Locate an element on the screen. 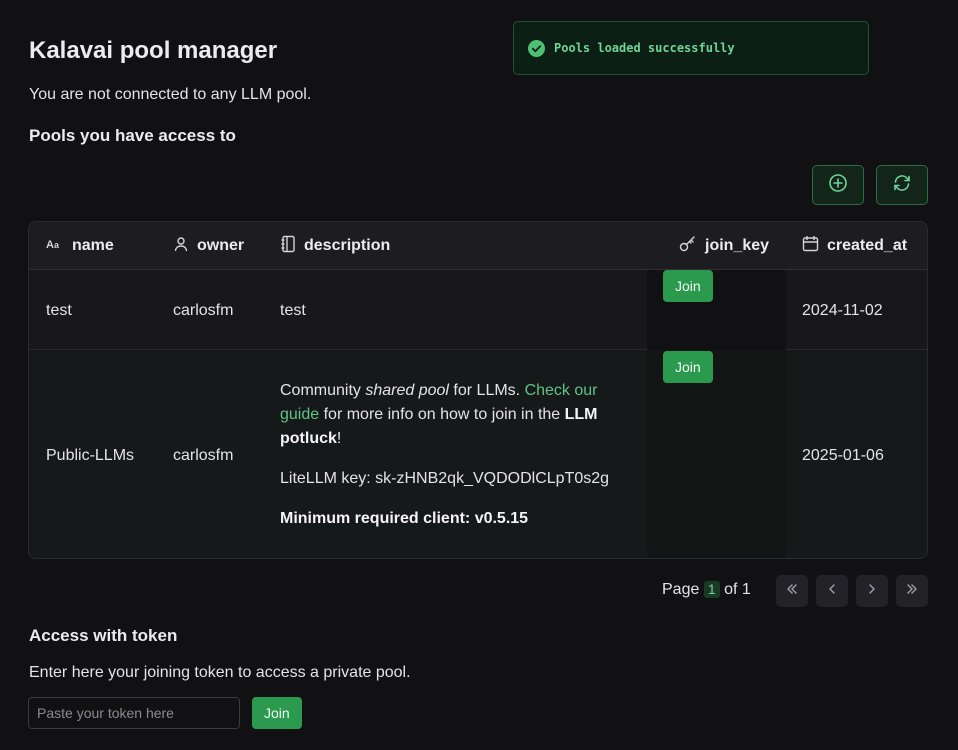 The height and width of the screenshot is (750, 958). token-join-button: Join is located at coordinates (277, 713).